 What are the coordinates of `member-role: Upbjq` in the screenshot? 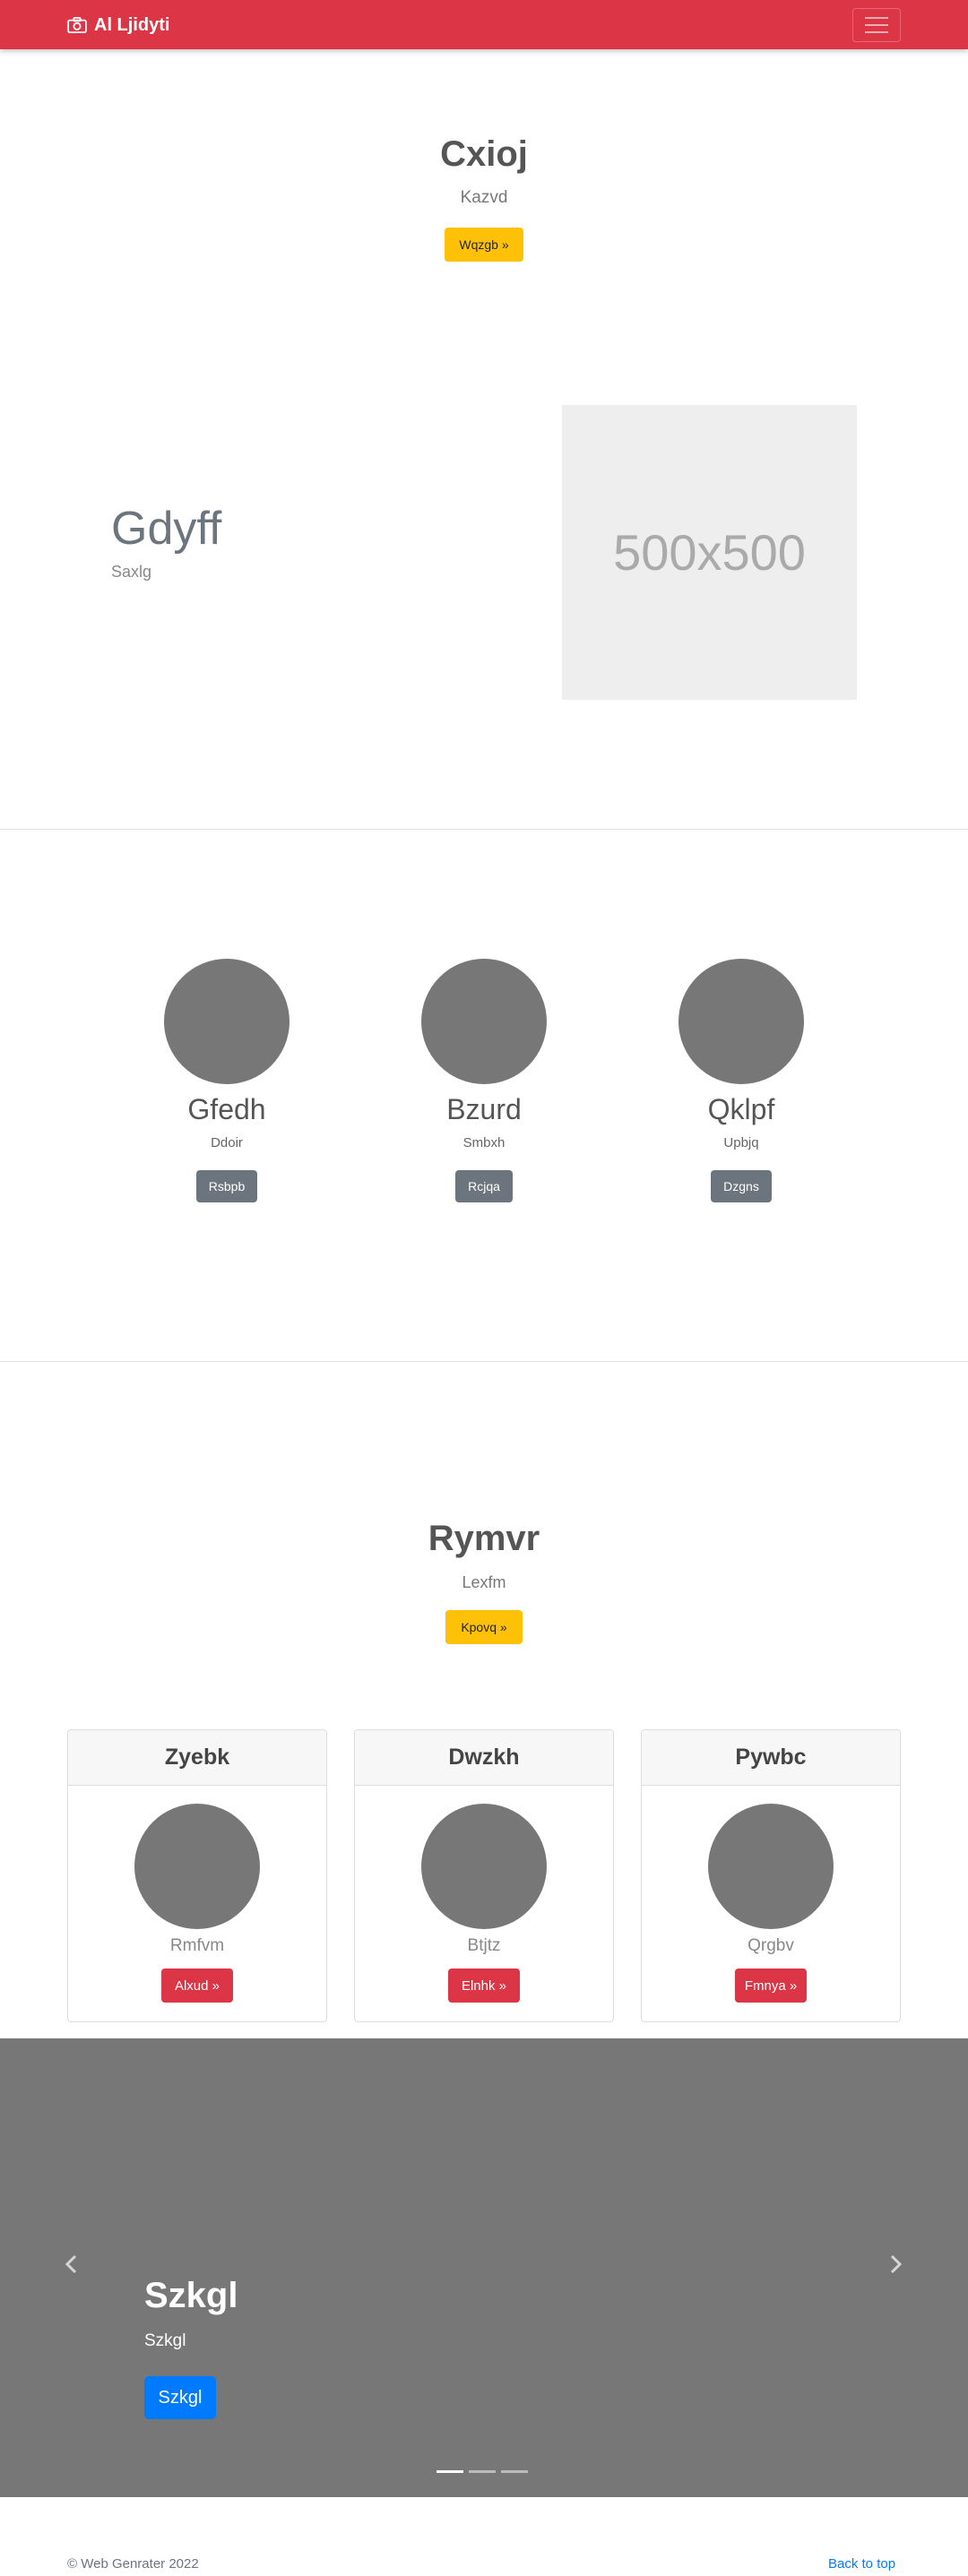 It's located at (741, 1142).